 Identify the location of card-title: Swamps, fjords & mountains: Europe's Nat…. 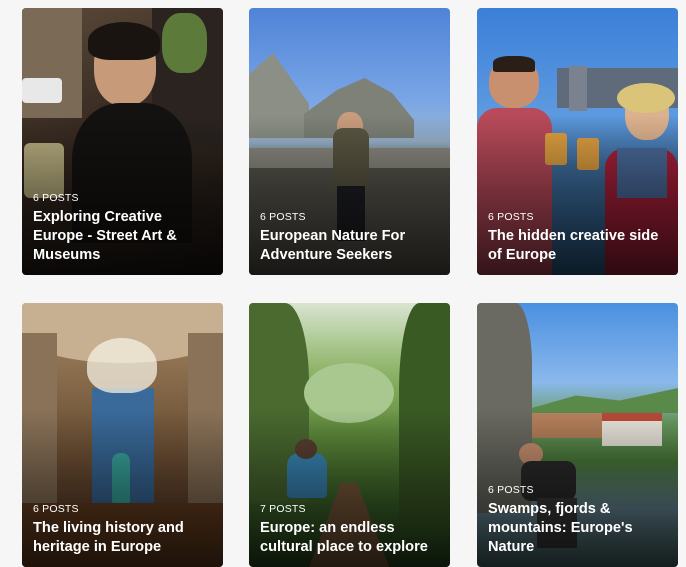
(578, 528).